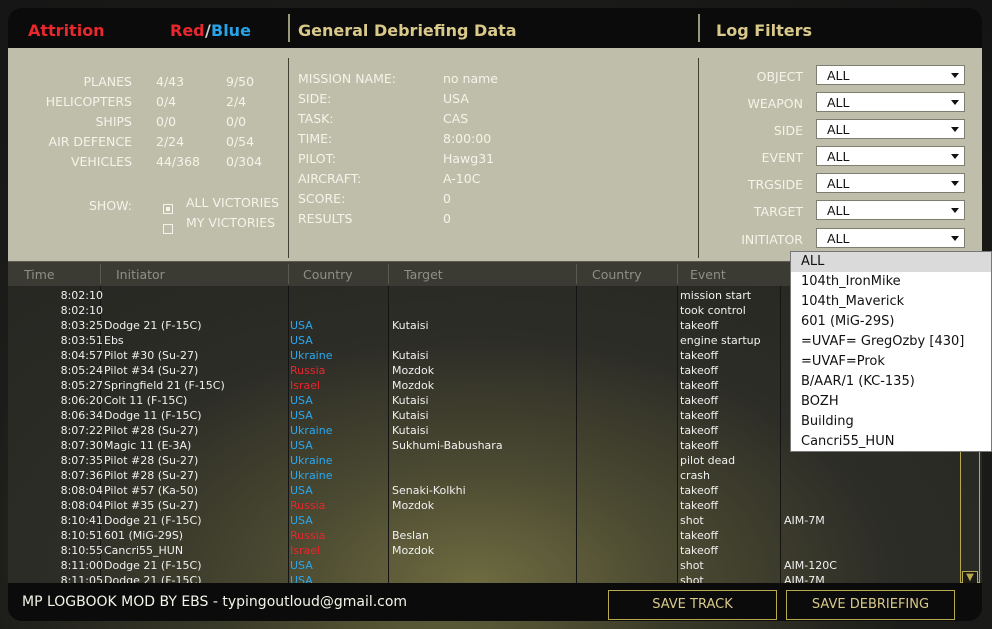 This screenshot has height=629, width=992. Describe the element at coordinates (166, 101) in the screenshot. I see `attrition-red: 0/4` at that location.